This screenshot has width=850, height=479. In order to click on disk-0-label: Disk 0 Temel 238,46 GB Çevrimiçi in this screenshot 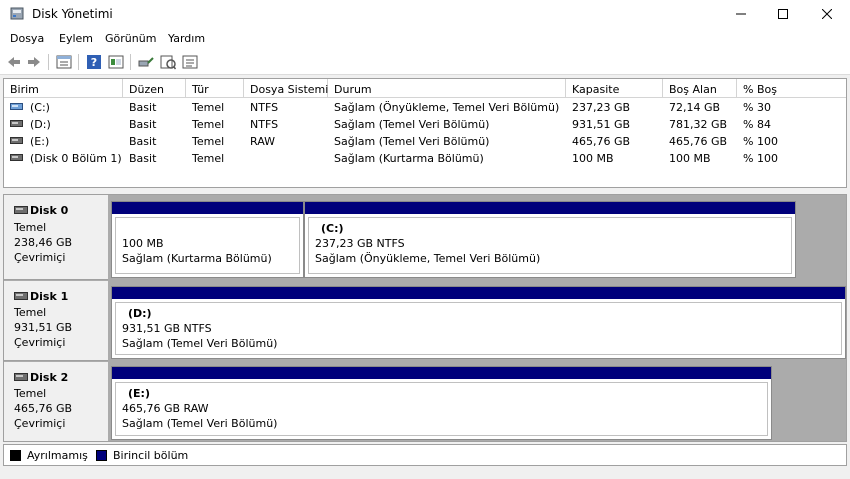, I will do `click(56, 237)`.